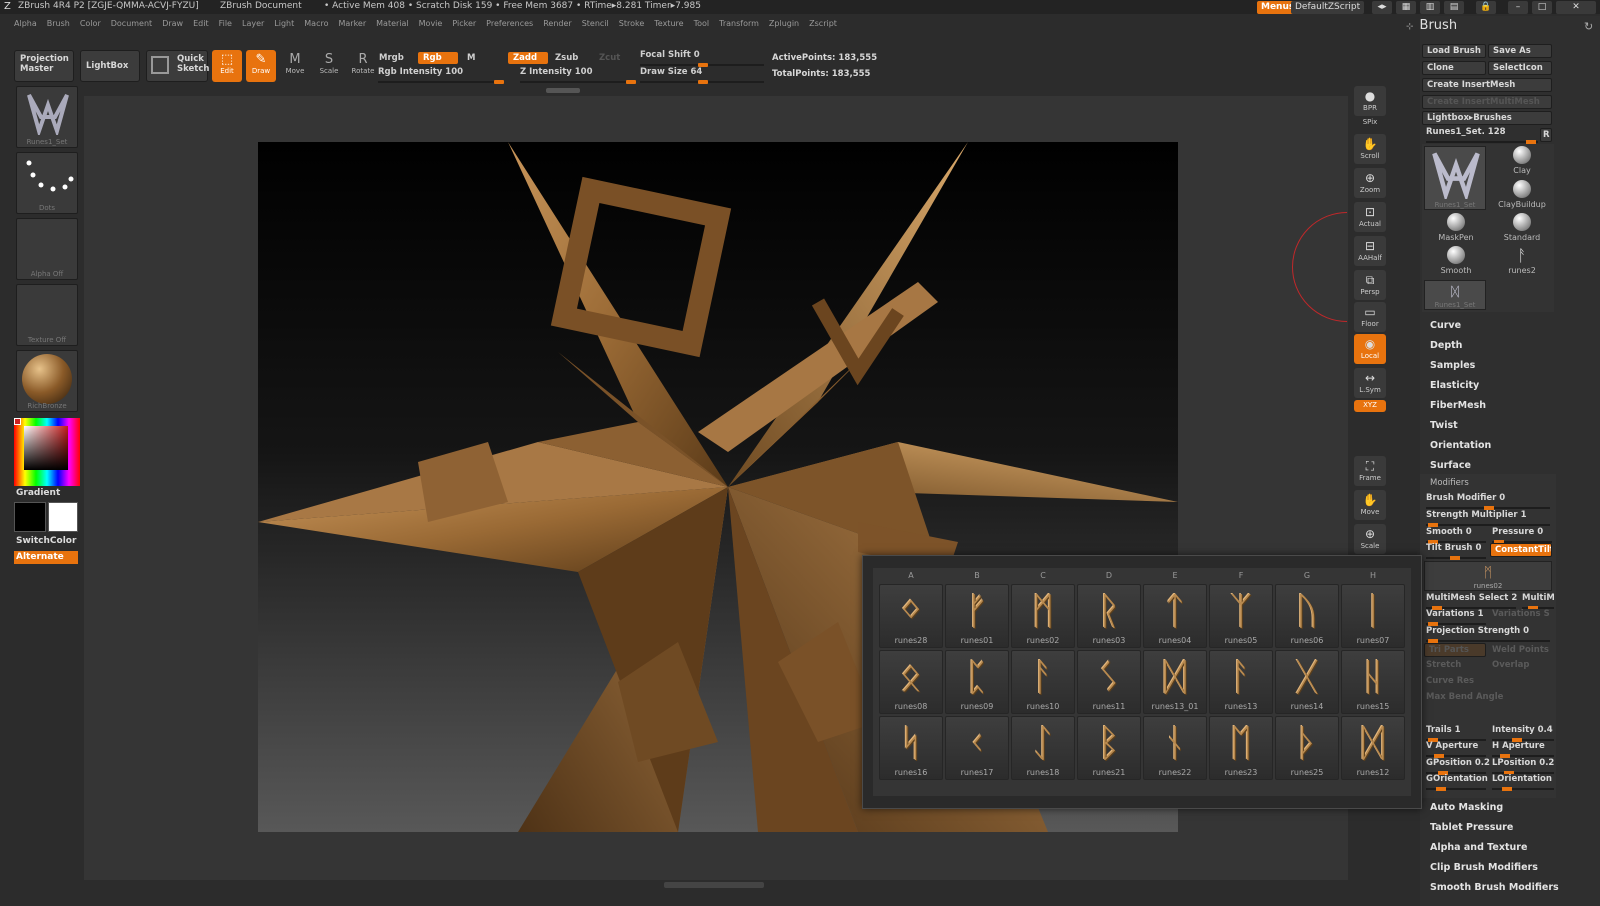 The image size is (1600, 906). I want to click on actual-button: ⊡ Actual, so click(1370, 217).